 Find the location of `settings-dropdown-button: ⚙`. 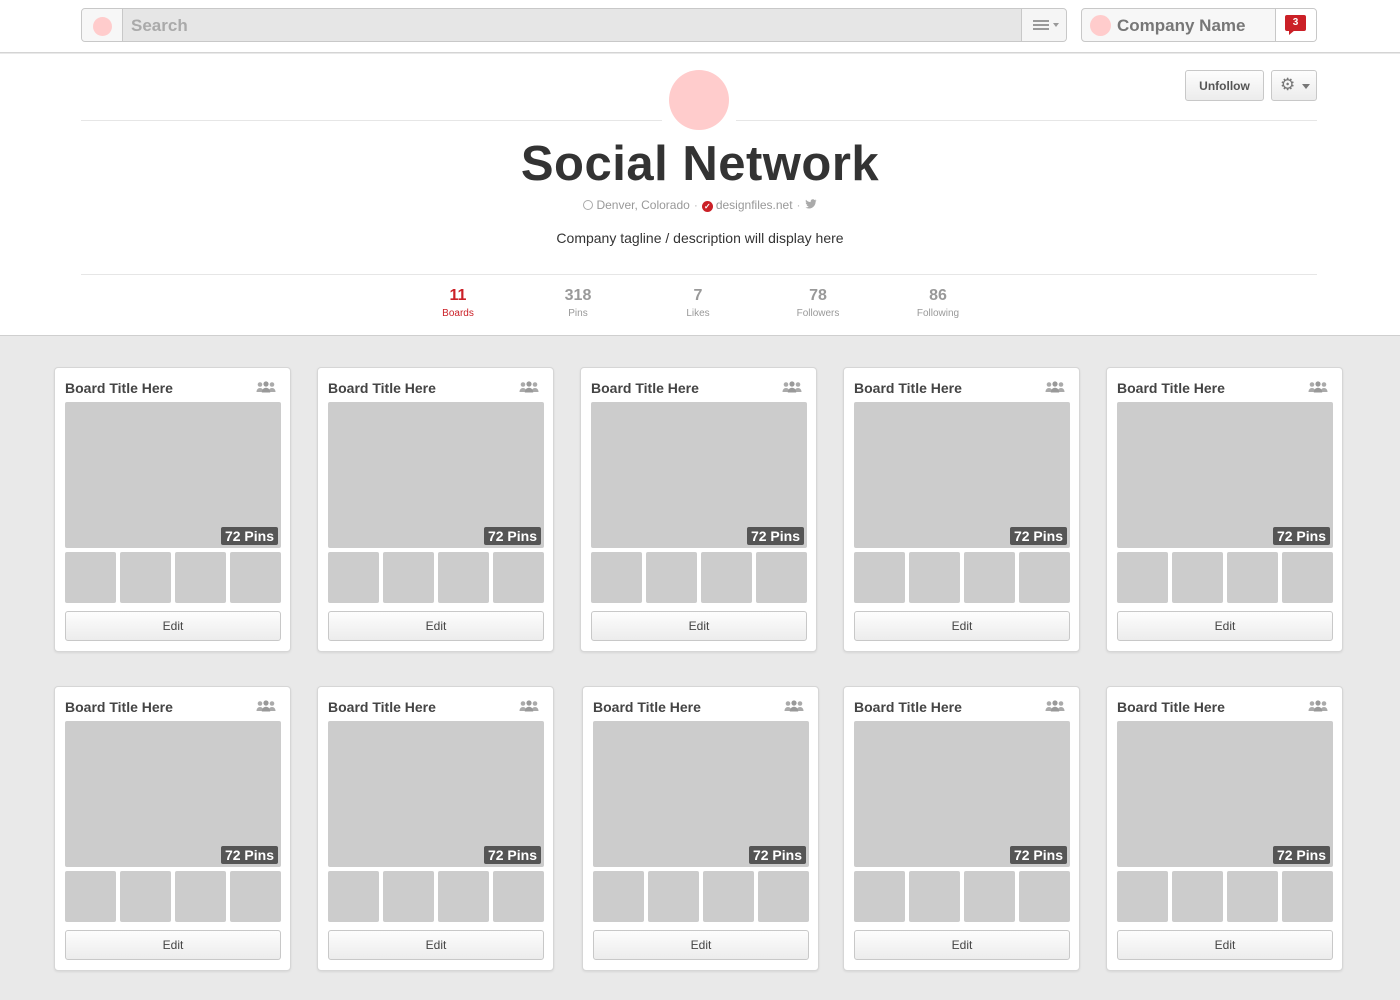

settings-dropdown-button: ⚙ is located at coordinates (1294, 85).